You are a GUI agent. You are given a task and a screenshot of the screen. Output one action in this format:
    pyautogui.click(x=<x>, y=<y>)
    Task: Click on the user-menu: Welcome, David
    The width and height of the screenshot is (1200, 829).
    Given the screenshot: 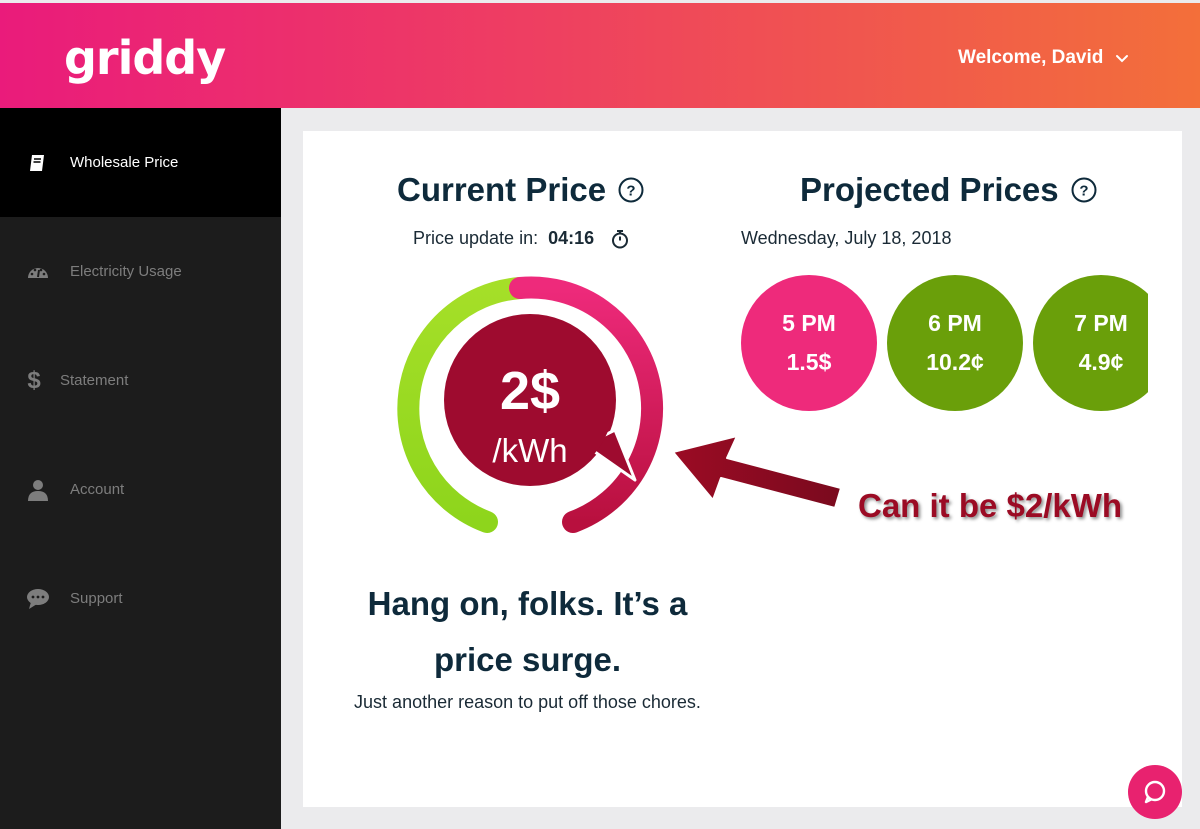 What is the action you would take?
    pyautogui.click(x=1043, y=58)
    